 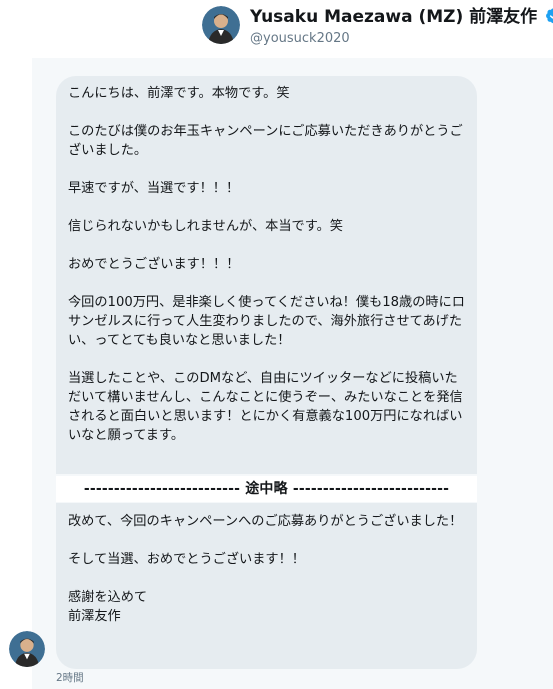 What do you see at coordinates (300, 39) in the screenshot?
I see `sender-handle: @yousuck2020` at bounding box center [300, 39].